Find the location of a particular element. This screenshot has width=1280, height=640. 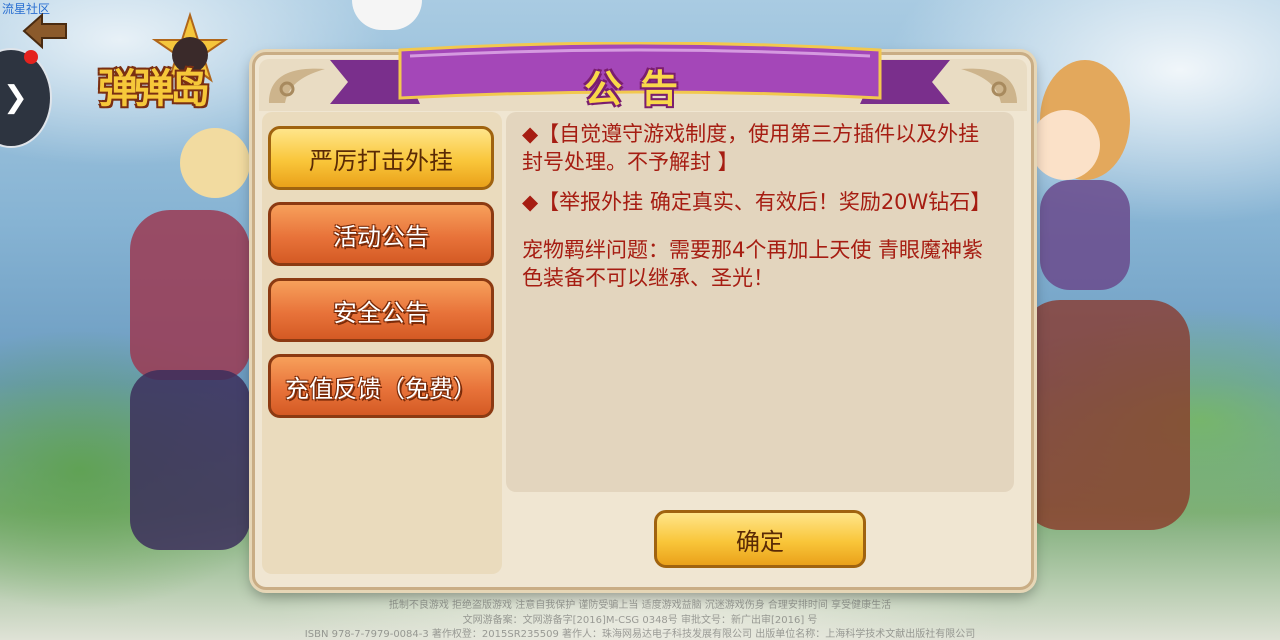

tab-anti-cheat: 严厉打击外挂 is located at coordinates (381, 158).